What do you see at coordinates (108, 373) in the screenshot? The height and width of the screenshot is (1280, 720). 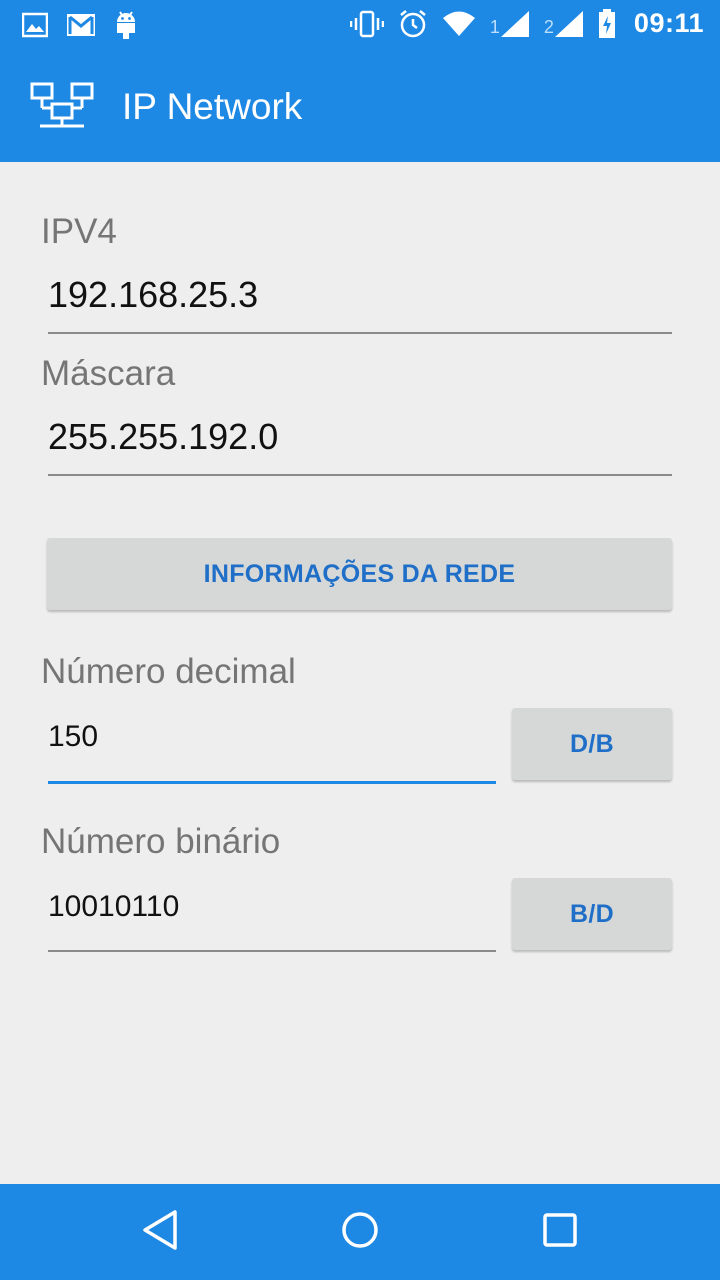 I see `mask-label: Máscara` at bounding box center [108, 373].